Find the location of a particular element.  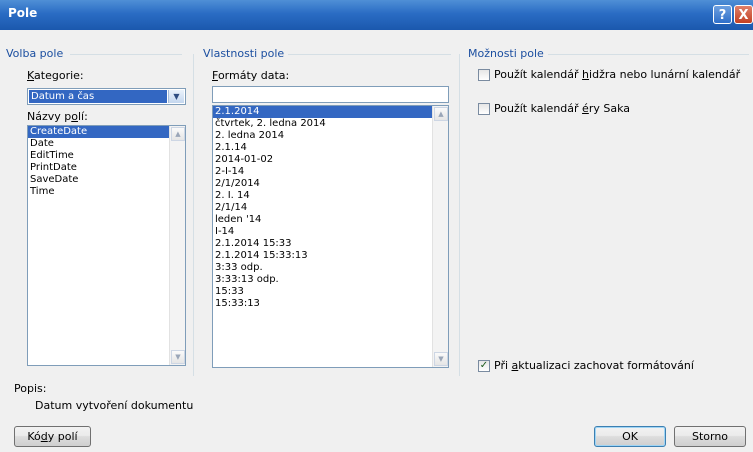

date-format-item: 2. ledna 2014 is located at coordinates (330, 136).